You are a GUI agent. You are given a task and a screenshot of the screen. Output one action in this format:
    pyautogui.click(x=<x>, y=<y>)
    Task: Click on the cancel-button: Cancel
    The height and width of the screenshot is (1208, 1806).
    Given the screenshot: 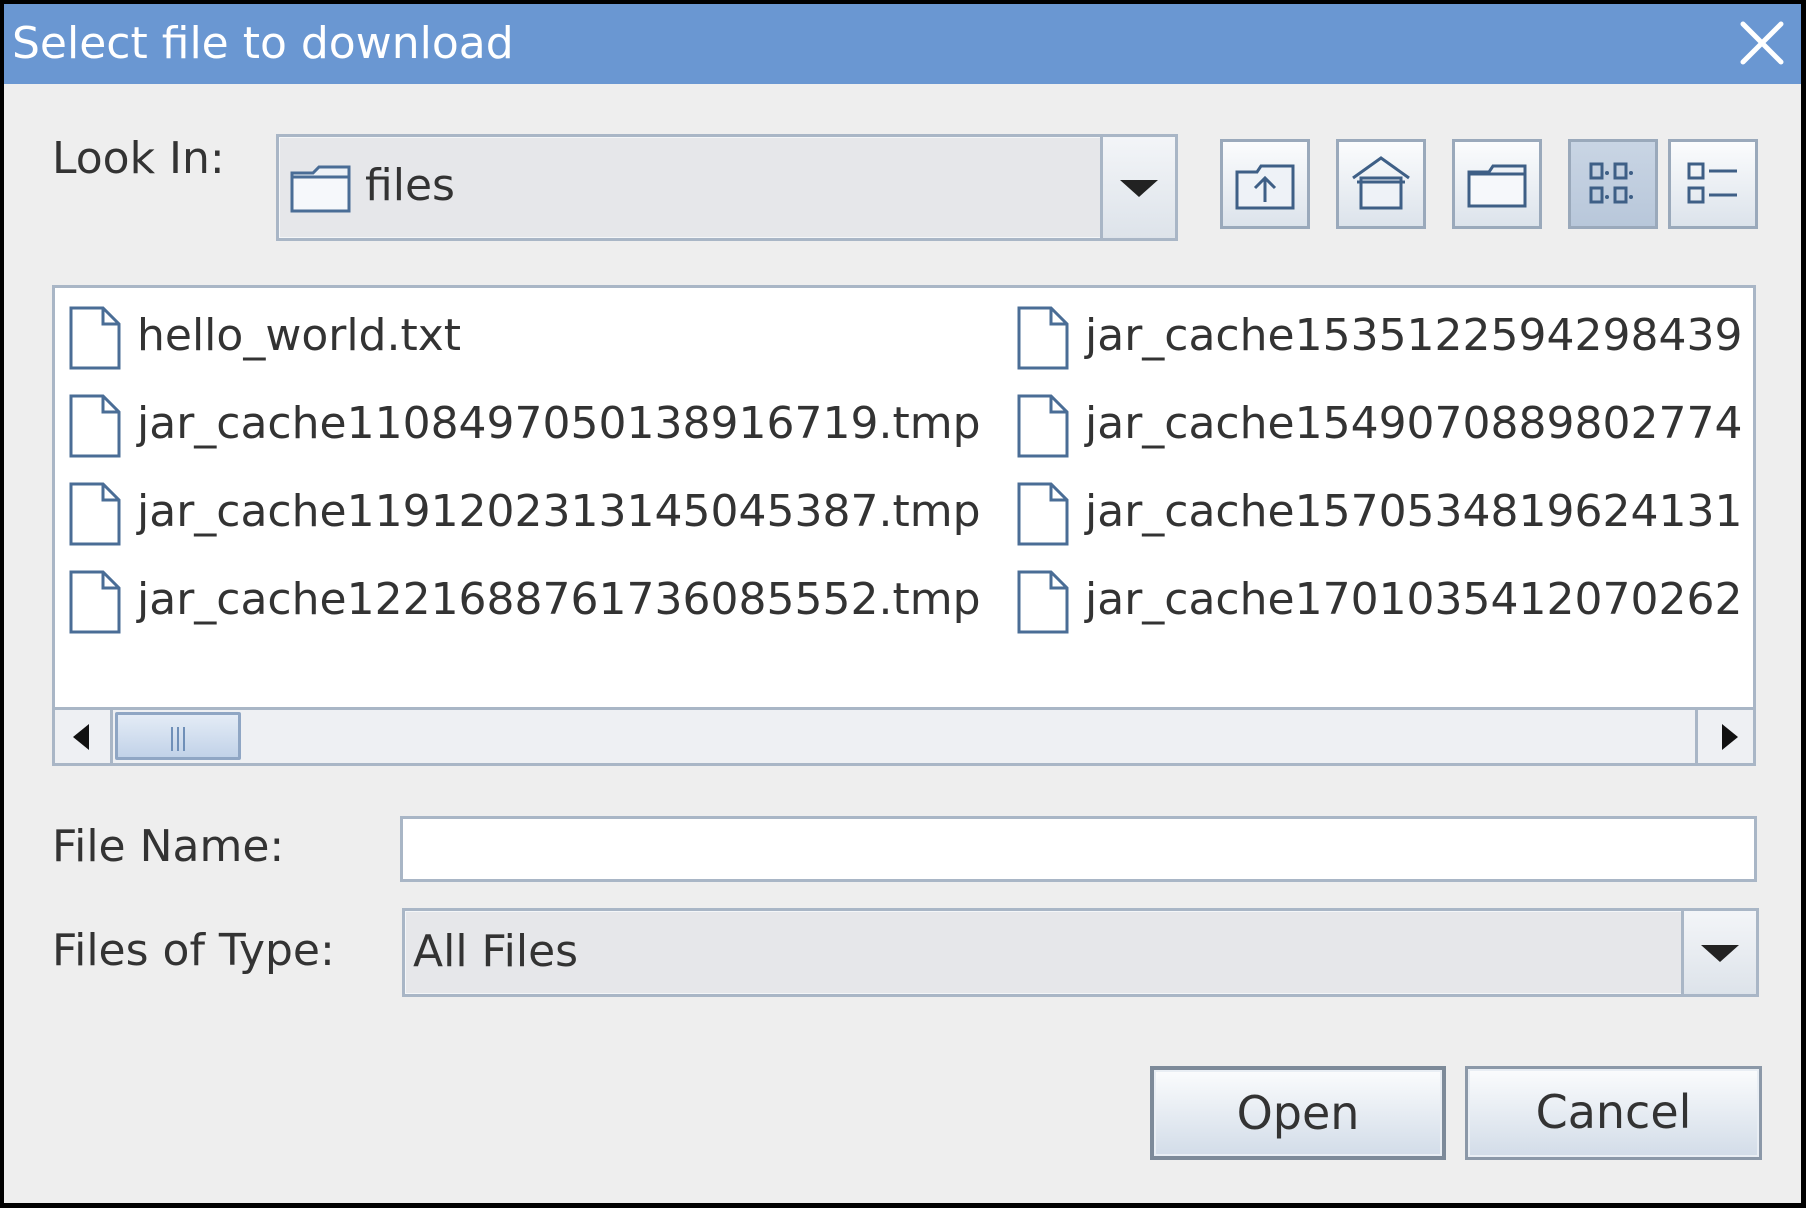 What is the action you would take?
    pyautogui.click(x=1613, y=1113)
    